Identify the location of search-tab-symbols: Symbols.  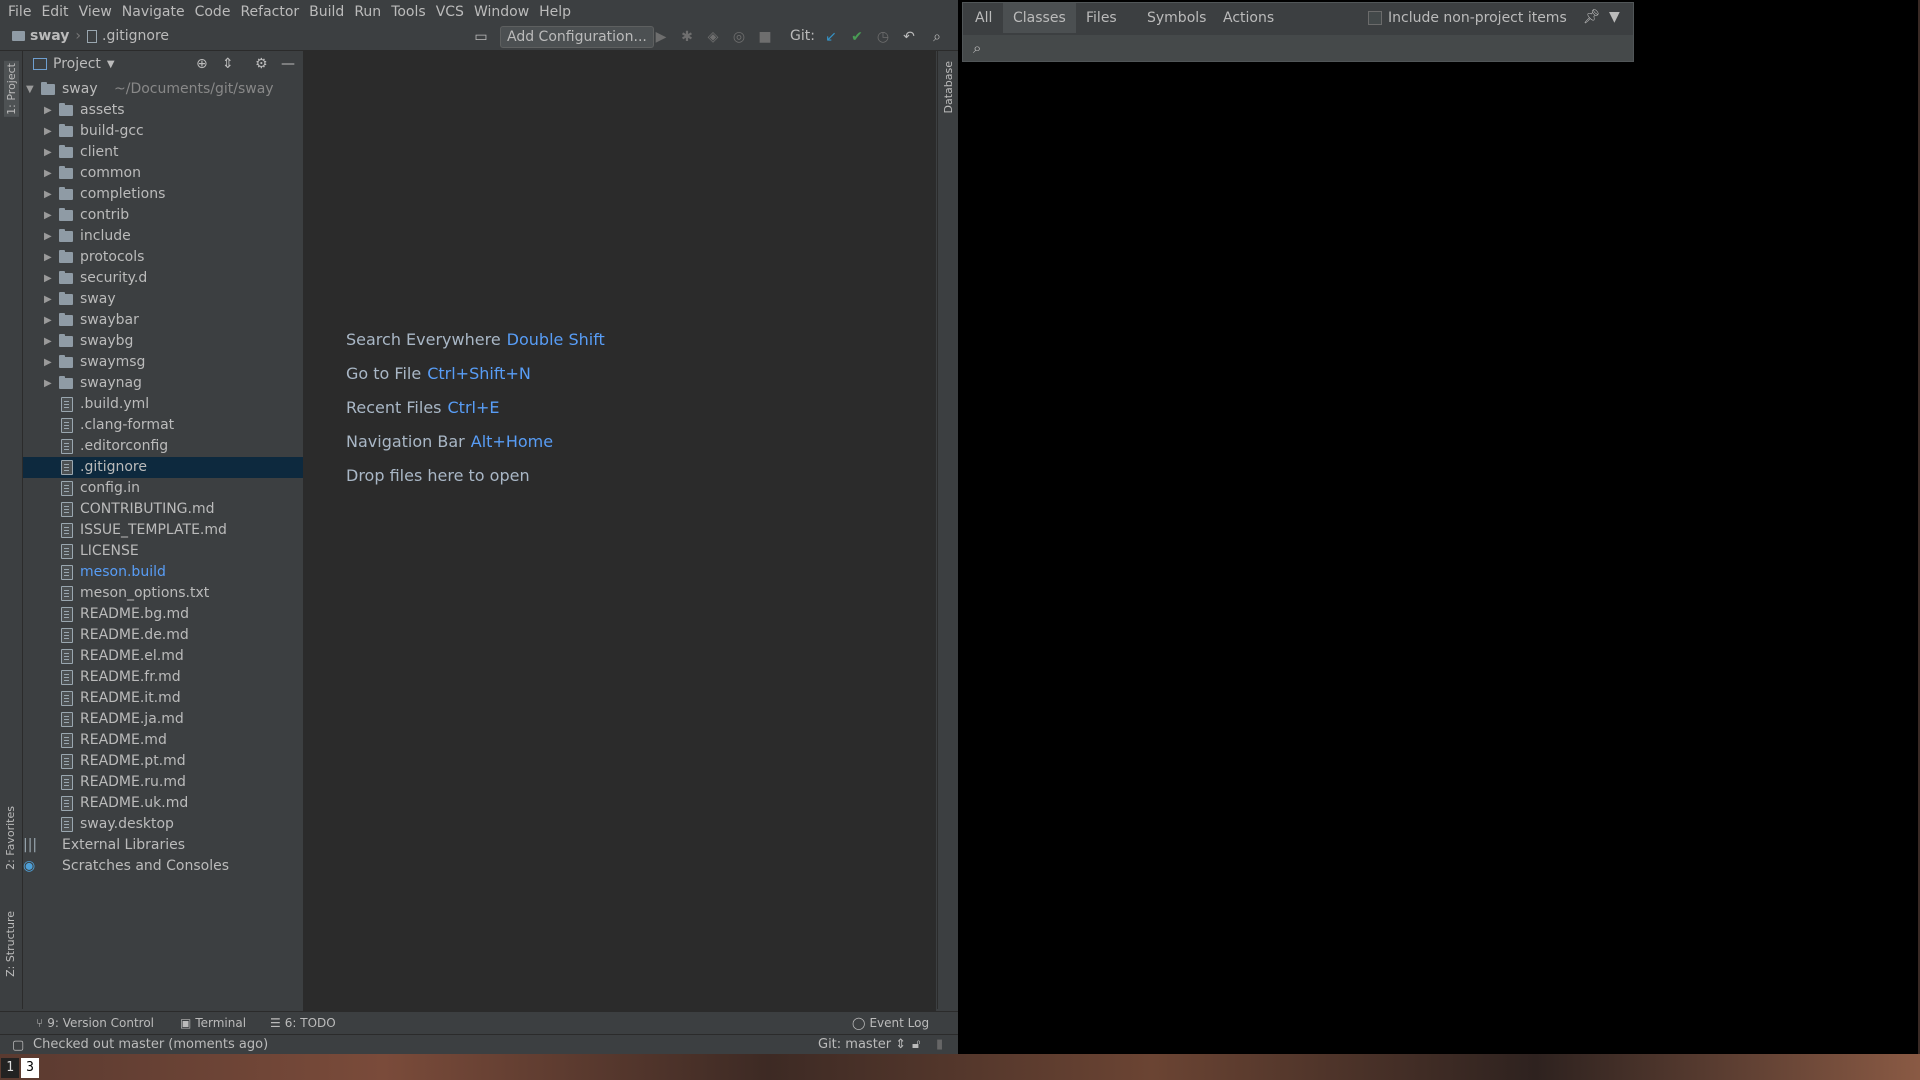
(1176, 18).